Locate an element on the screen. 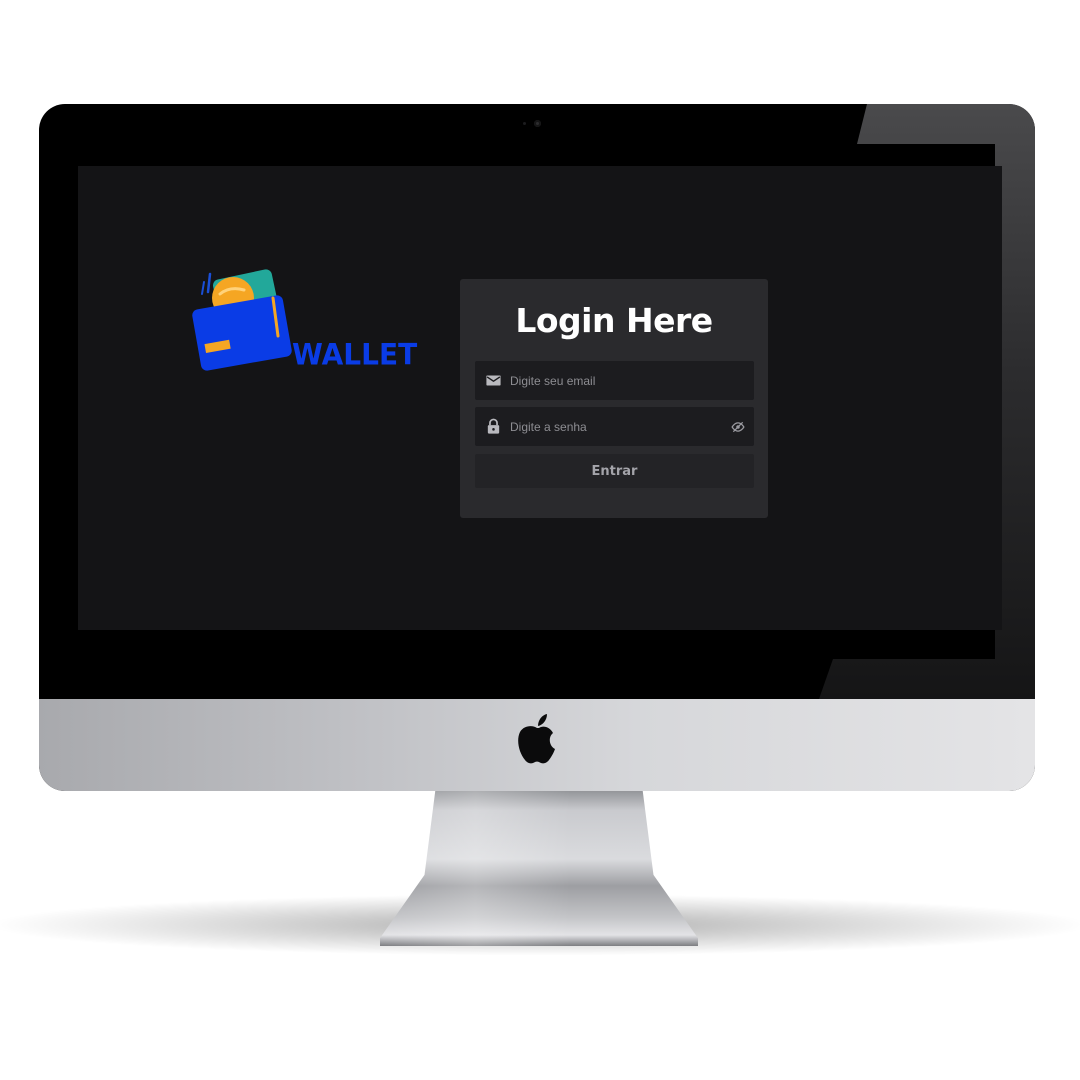 Image resolution: width=1080 pixels, height=1080 pixels. email-field is located at coordinates (614, 380).